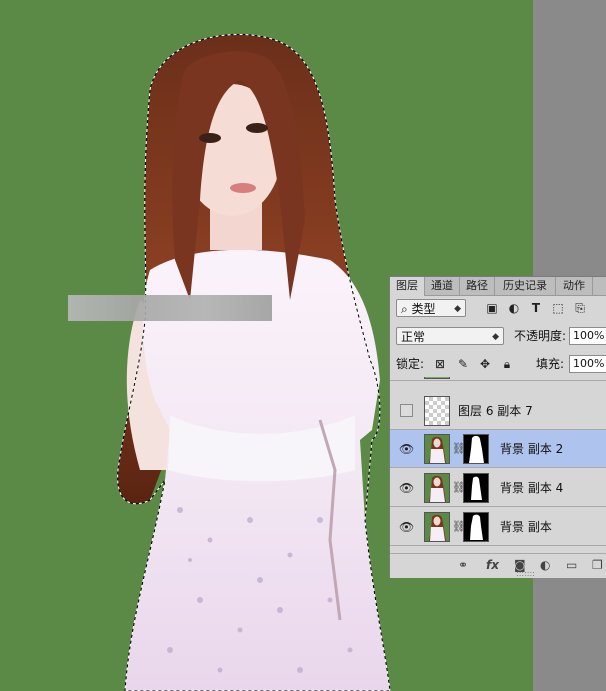 The width and height of the screenshot is (606, 691). Describe the element at coordinates (514, 308) in the screenshot. I see `adjustment-filter-icon: ◐` at that location.